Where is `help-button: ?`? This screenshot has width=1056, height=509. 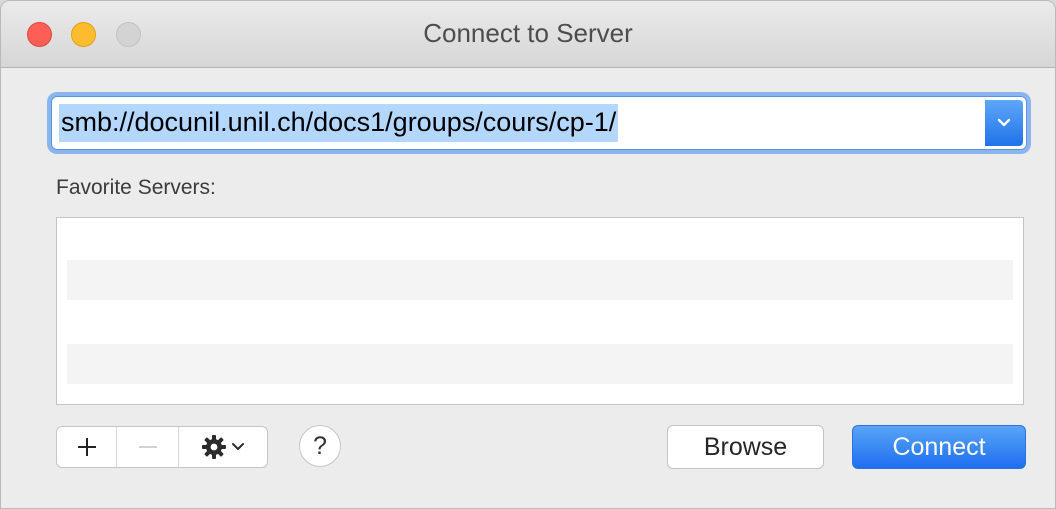 help-button: ? is located at coordinates (320, 446).